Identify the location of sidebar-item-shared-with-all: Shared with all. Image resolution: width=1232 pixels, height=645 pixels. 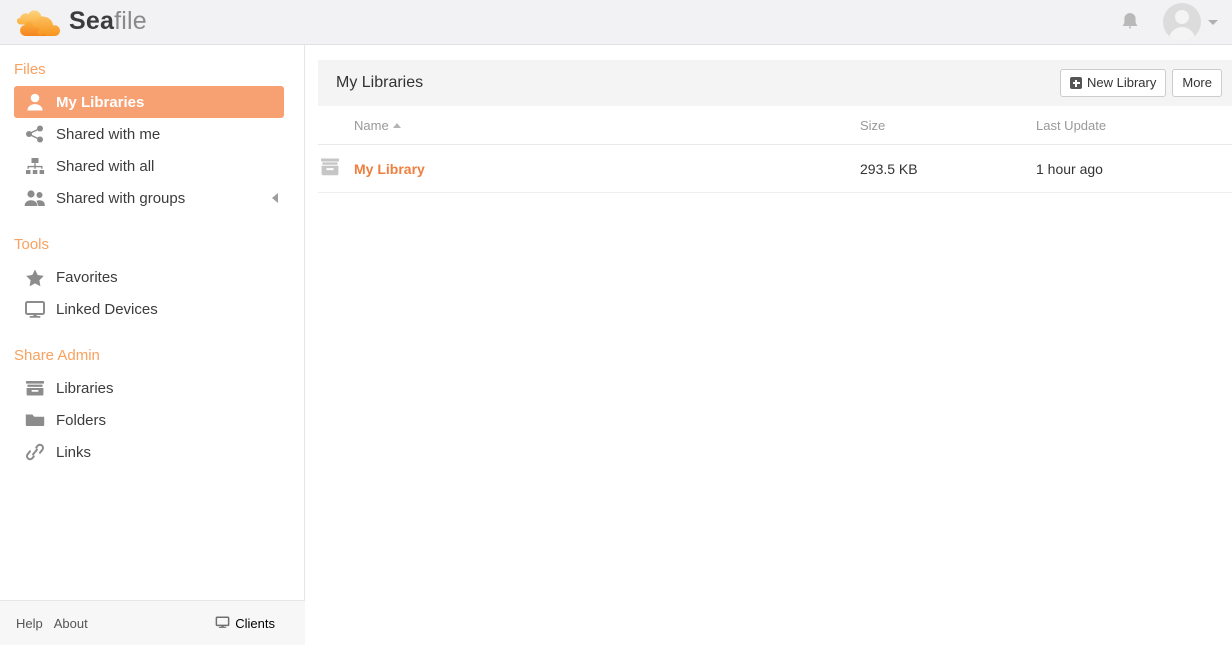
(149, 166).